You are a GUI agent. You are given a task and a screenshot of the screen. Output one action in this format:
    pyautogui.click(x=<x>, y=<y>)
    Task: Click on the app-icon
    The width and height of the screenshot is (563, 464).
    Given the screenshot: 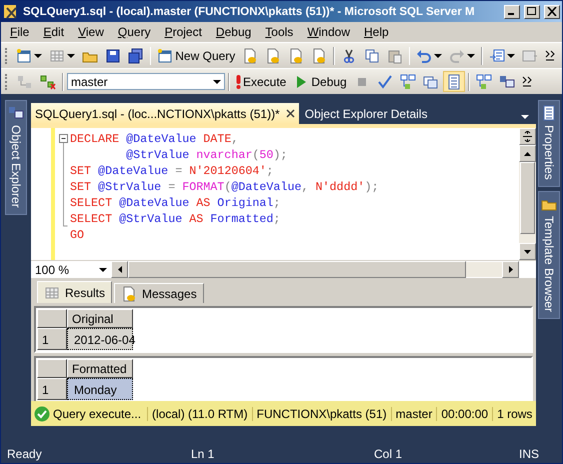 What is the action you would take?
    pyautogui.click(x=11, y=12)
    